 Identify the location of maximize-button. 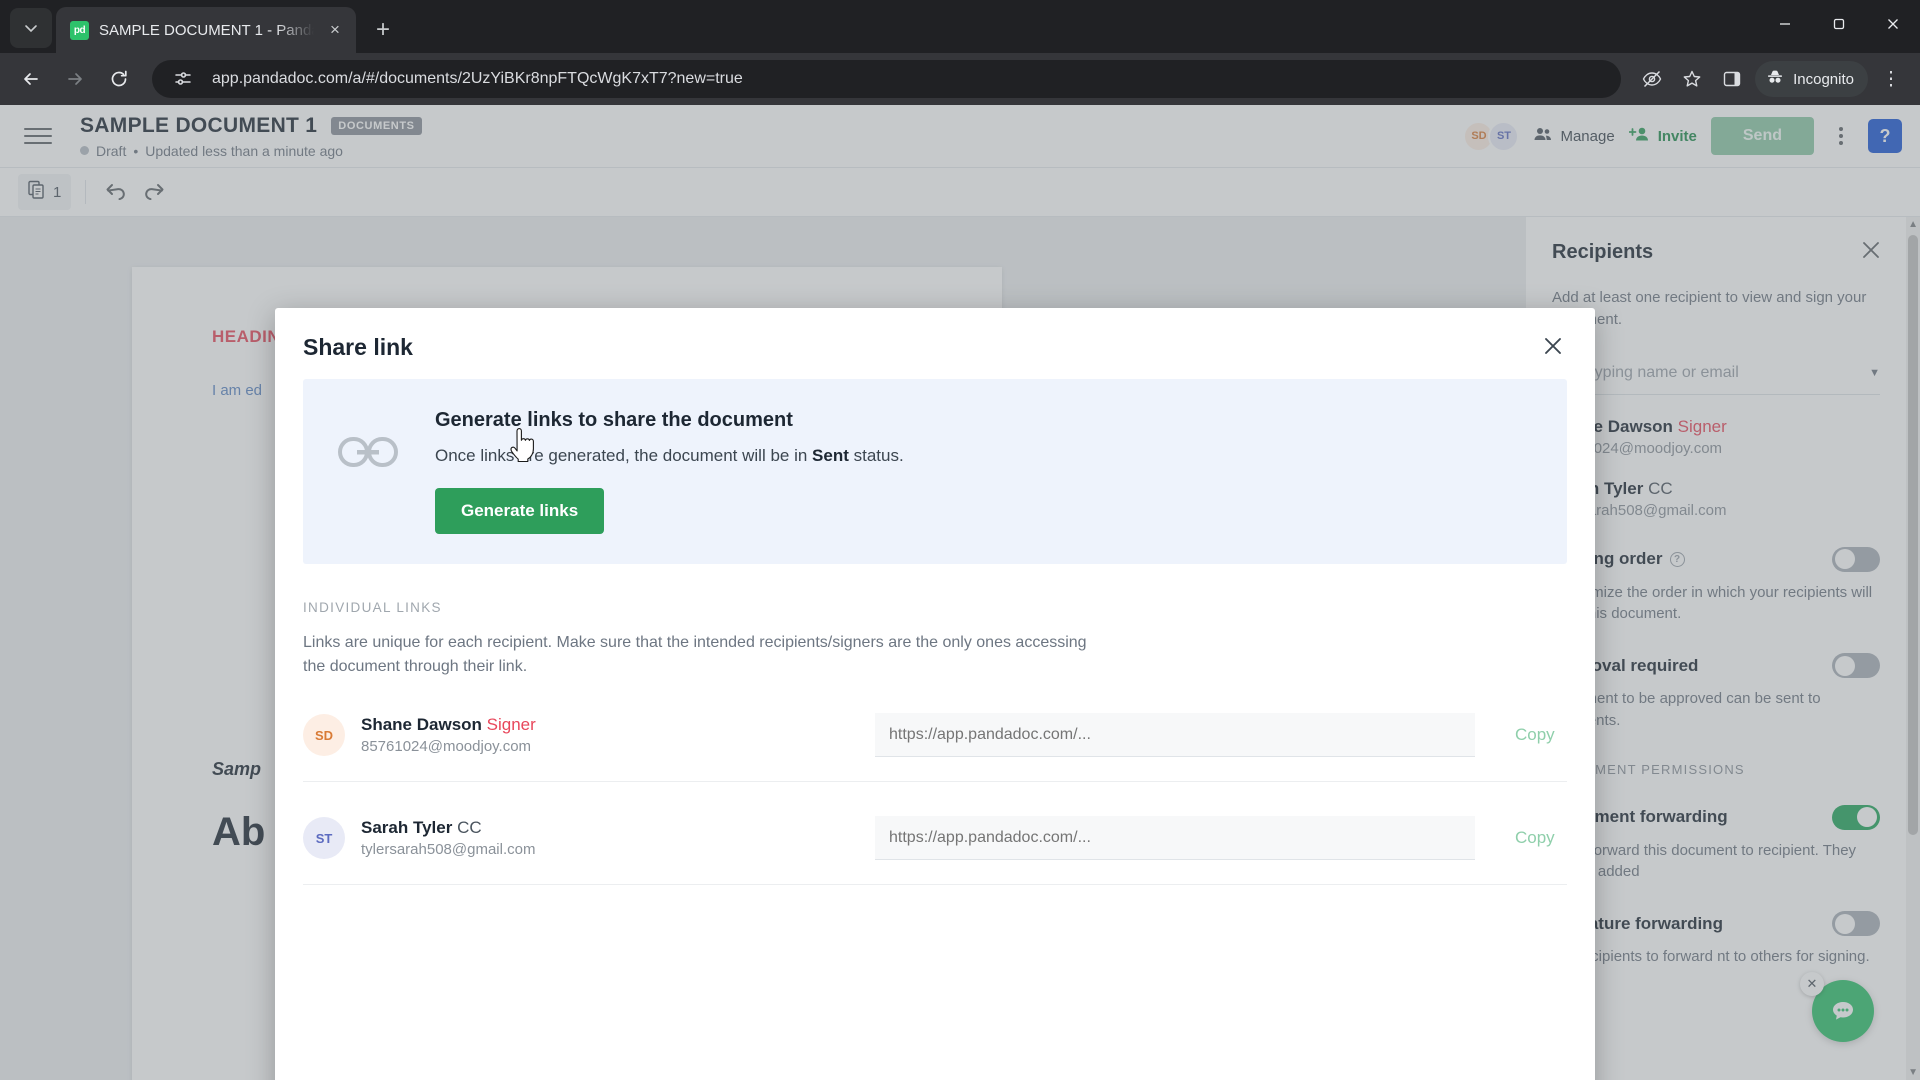
(1839, 23).